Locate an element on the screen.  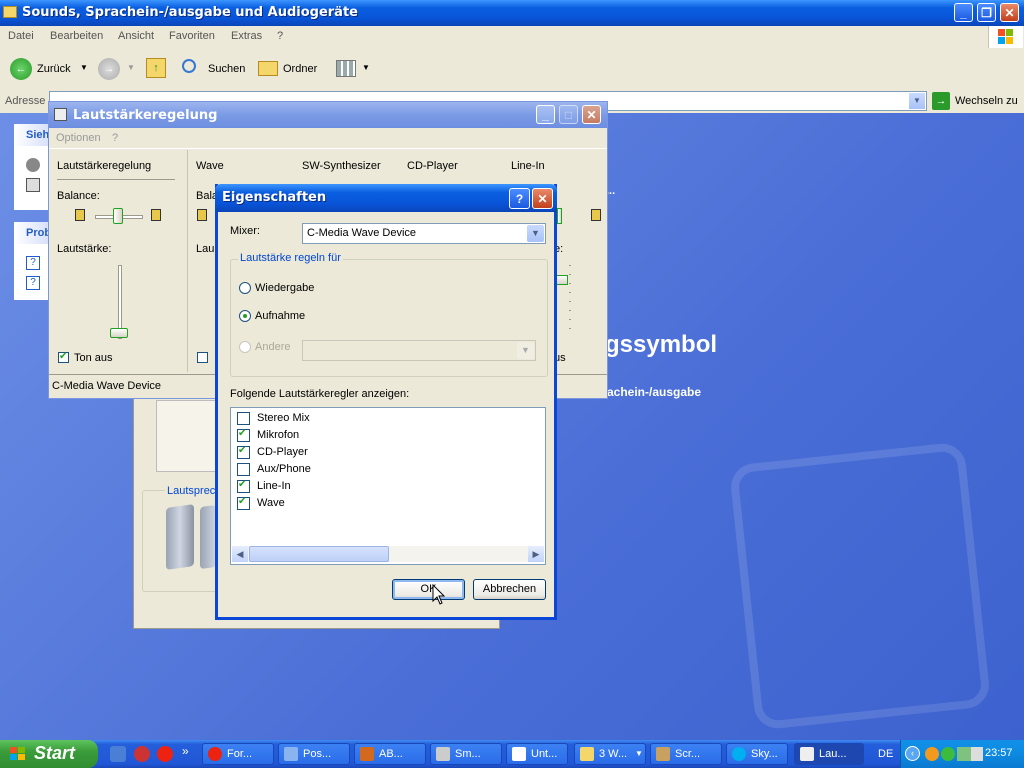
taskbar-item-3w: 3 W... ▼ is located at coordinates (610, 754).